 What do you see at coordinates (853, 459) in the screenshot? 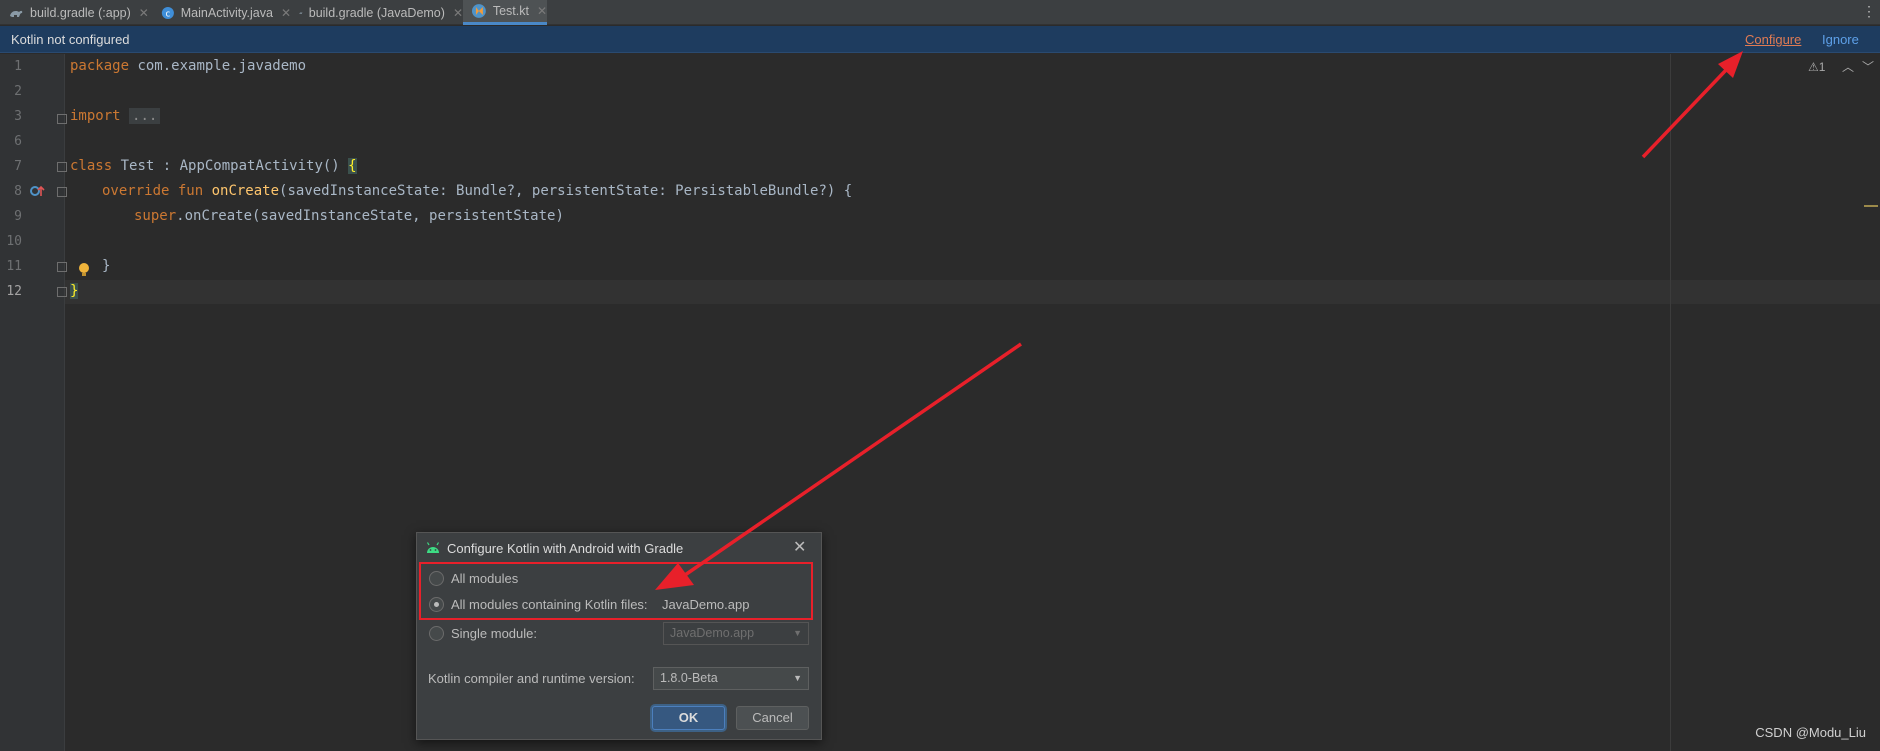
I see `annotation-arrow-dialog` at bounding box center [853, 459].